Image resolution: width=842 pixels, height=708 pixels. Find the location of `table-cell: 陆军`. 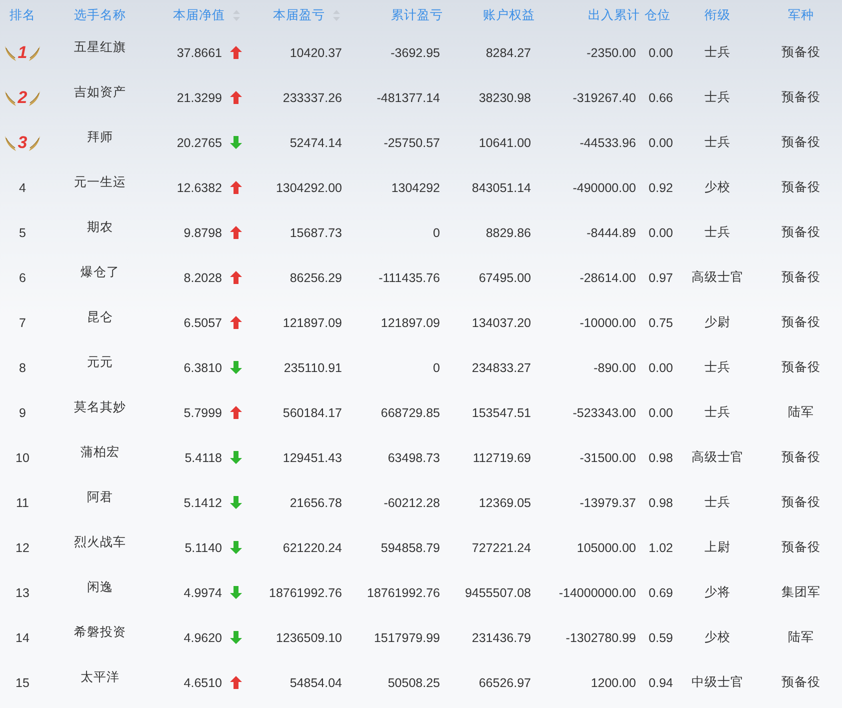

table-cell: 陆军 is located at coordinates (801, 412).